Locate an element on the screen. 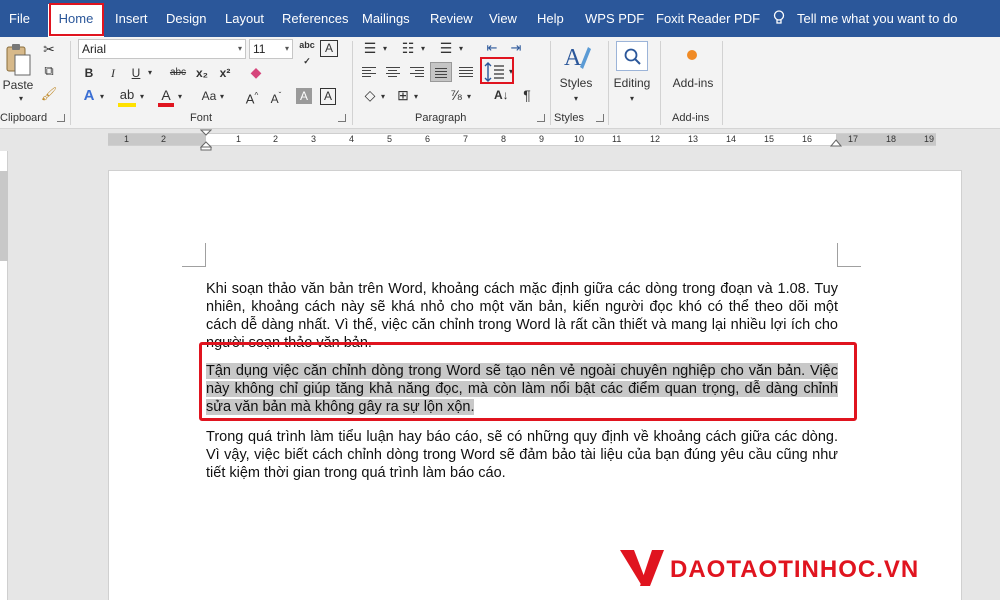  change-case-menu-icon: Aa is located at coordinates (209, 96).